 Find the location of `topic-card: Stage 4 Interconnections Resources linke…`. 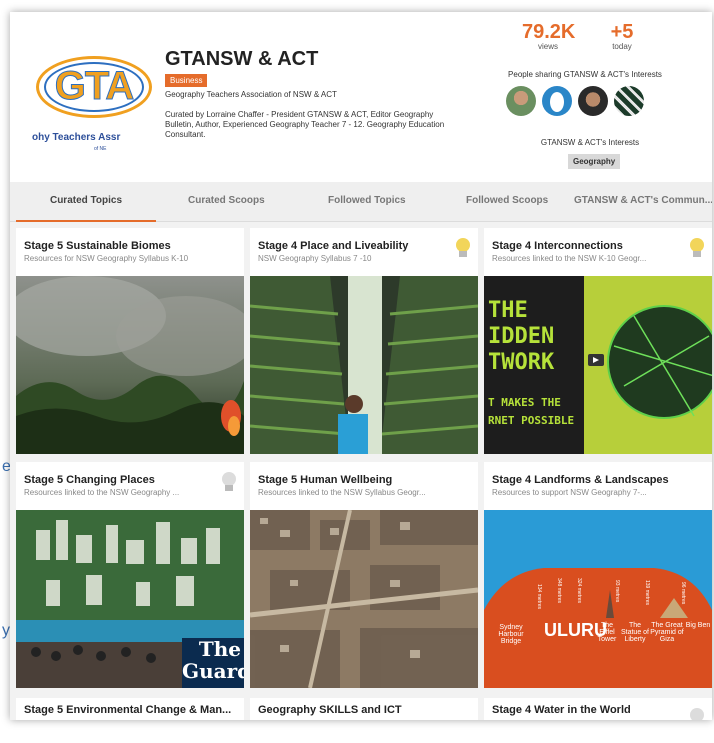

topic-card: Stage 4 Interconnections Resources linke… is located at coordinates (598, 341).